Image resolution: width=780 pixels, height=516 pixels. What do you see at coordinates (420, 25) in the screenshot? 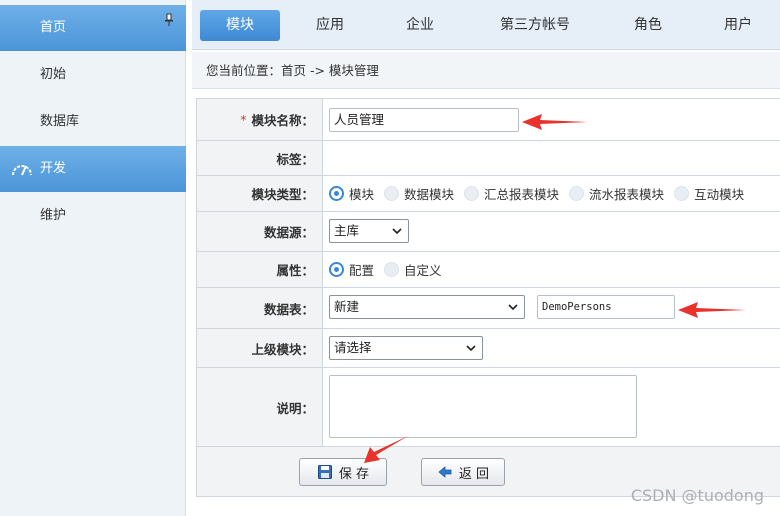
I see `tab-enterprise: 企业` at bounding box center [420, 25].